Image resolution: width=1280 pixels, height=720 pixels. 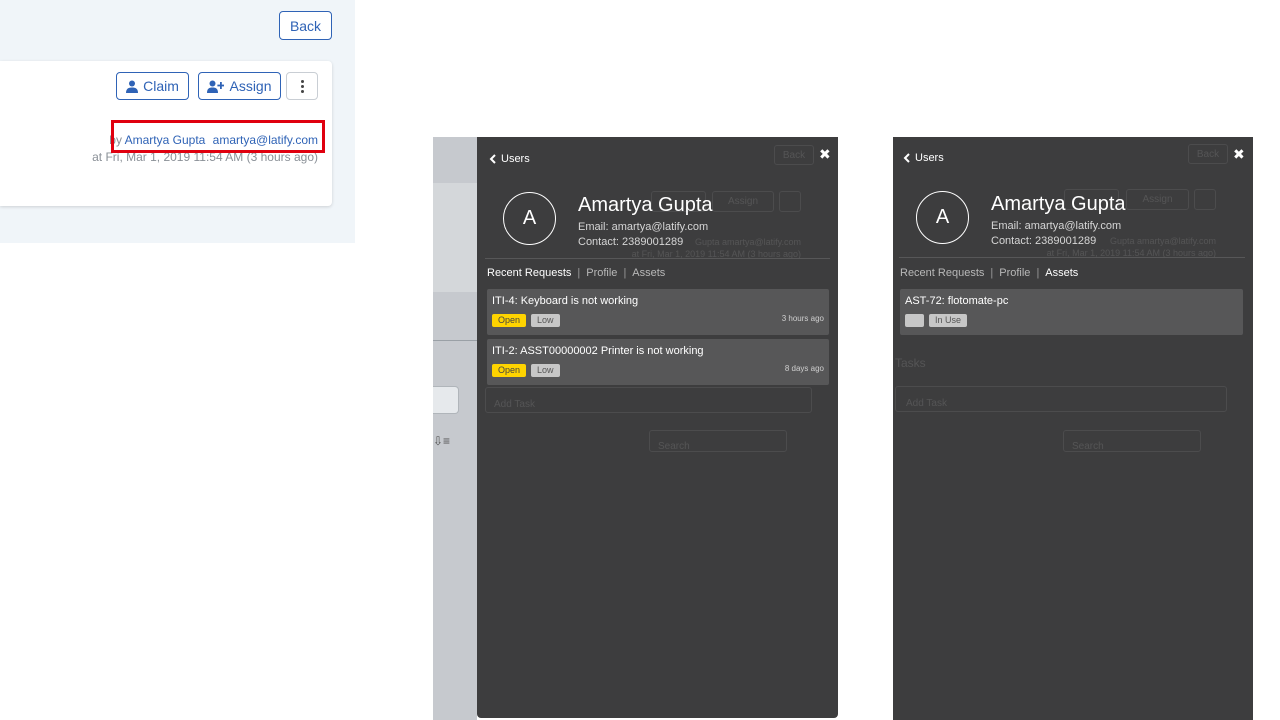 I want to click on assign-button: Assign, so click(x=239, y=86).